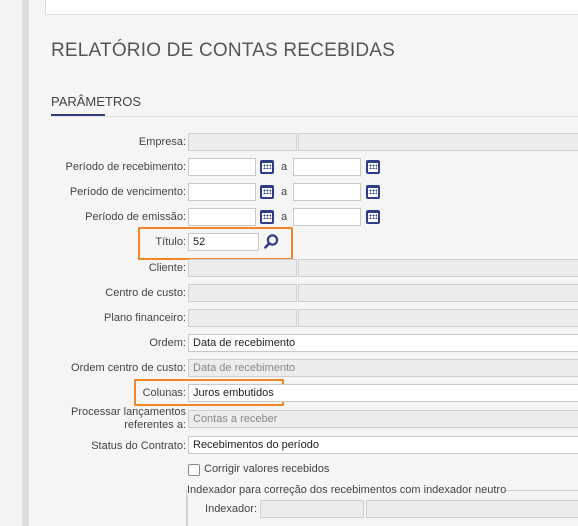  What do you see at coordinates (472, 509) in the screenshot?
I see `indexador-name-field` at bounding box center [472, 509].